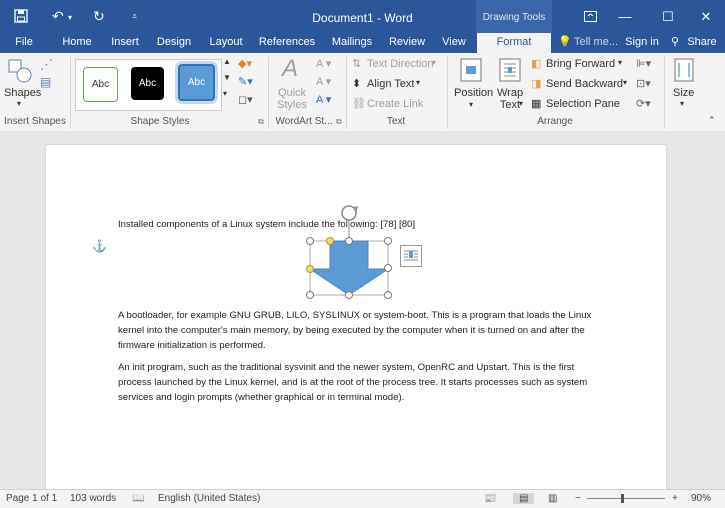  I want to click on shapes-icon, so click(20, 71).